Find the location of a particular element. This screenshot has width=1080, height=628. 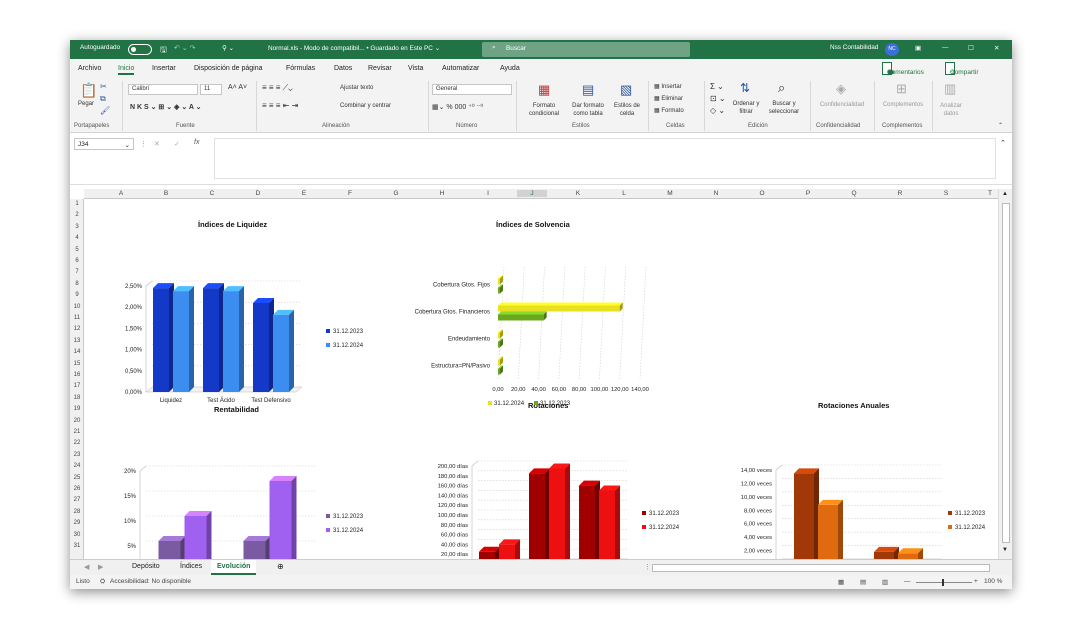

row-header: 29 is located at coordinates (77, 523).